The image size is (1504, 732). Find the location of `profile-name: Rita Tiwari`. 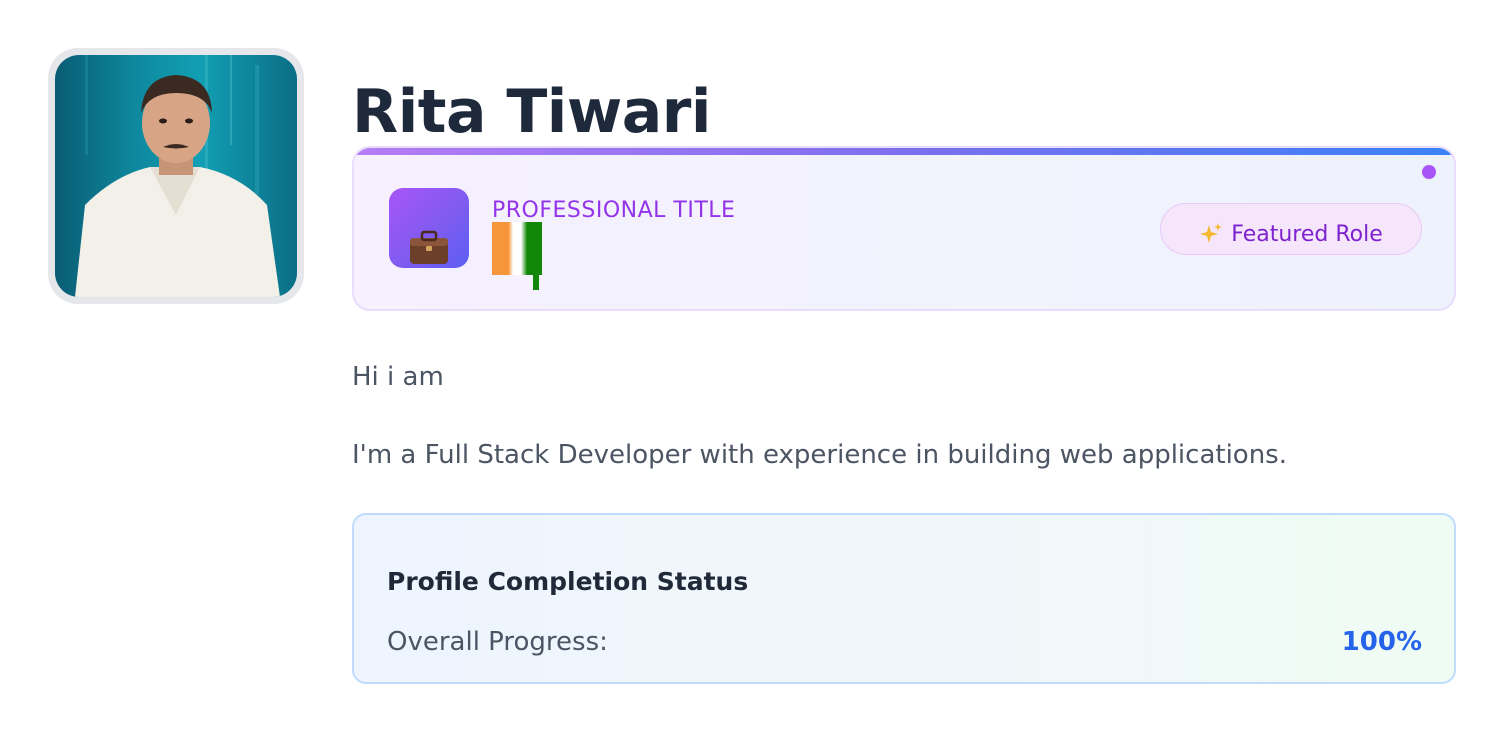

profile-name: Rita Tiwari is located at coordinates (531, 112).